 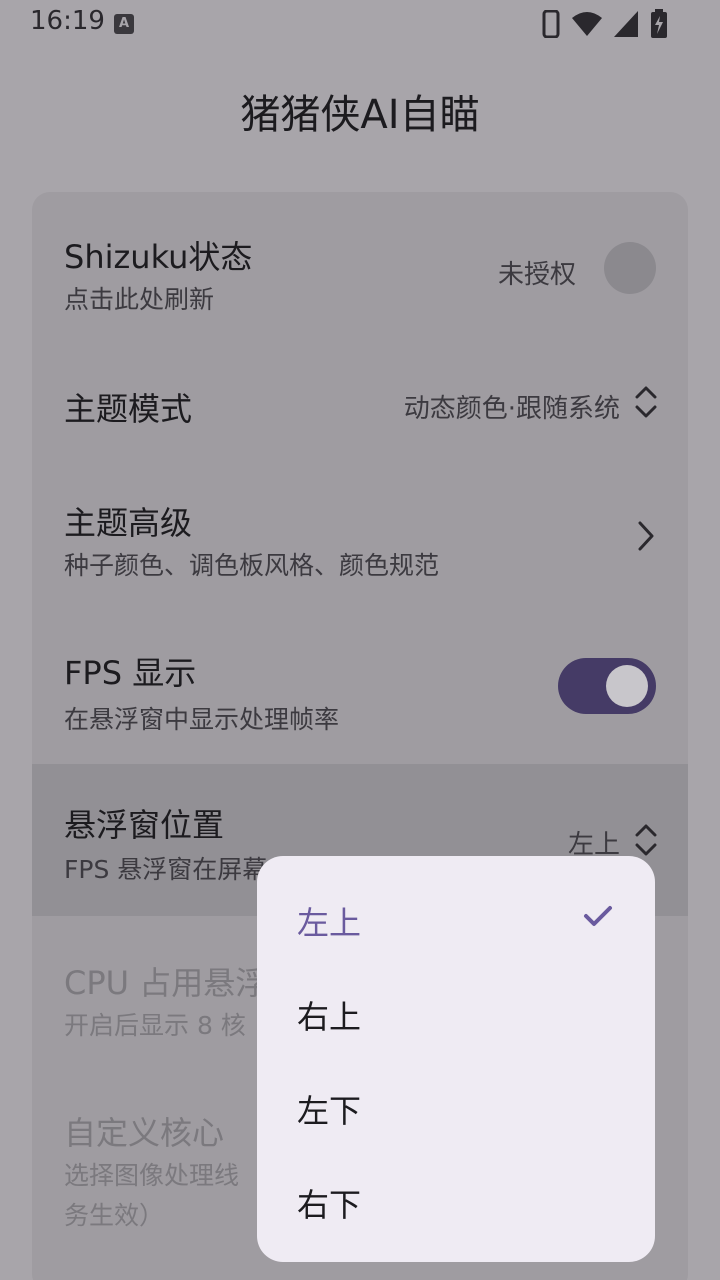 I want to click on chevron-right-icon, so click(x=646, y=536).